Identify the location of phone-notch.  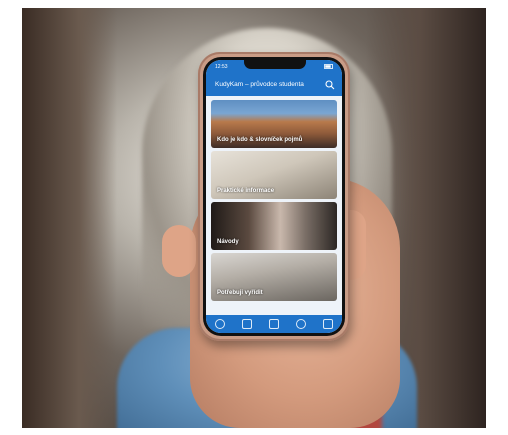
(275, 64).